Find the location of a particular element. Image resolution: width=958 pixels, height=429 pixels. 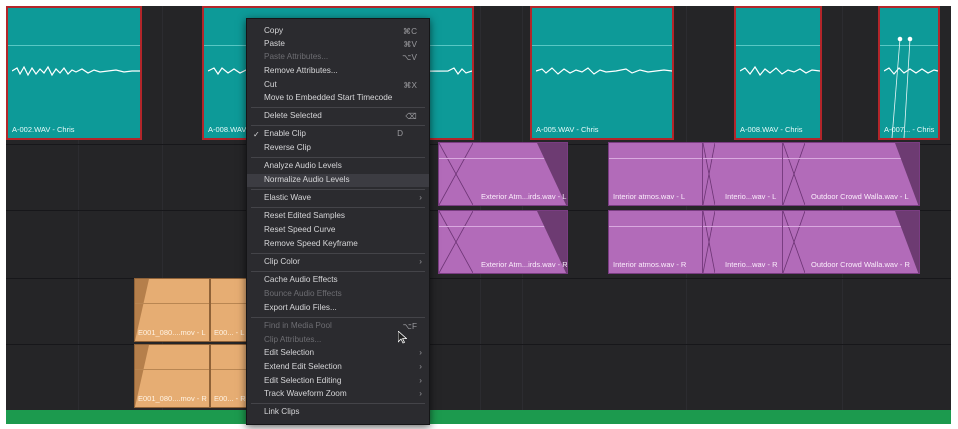

menu-item-extend-edit-selection: Extend Edit Selection › is located at coordinates (338, 367).